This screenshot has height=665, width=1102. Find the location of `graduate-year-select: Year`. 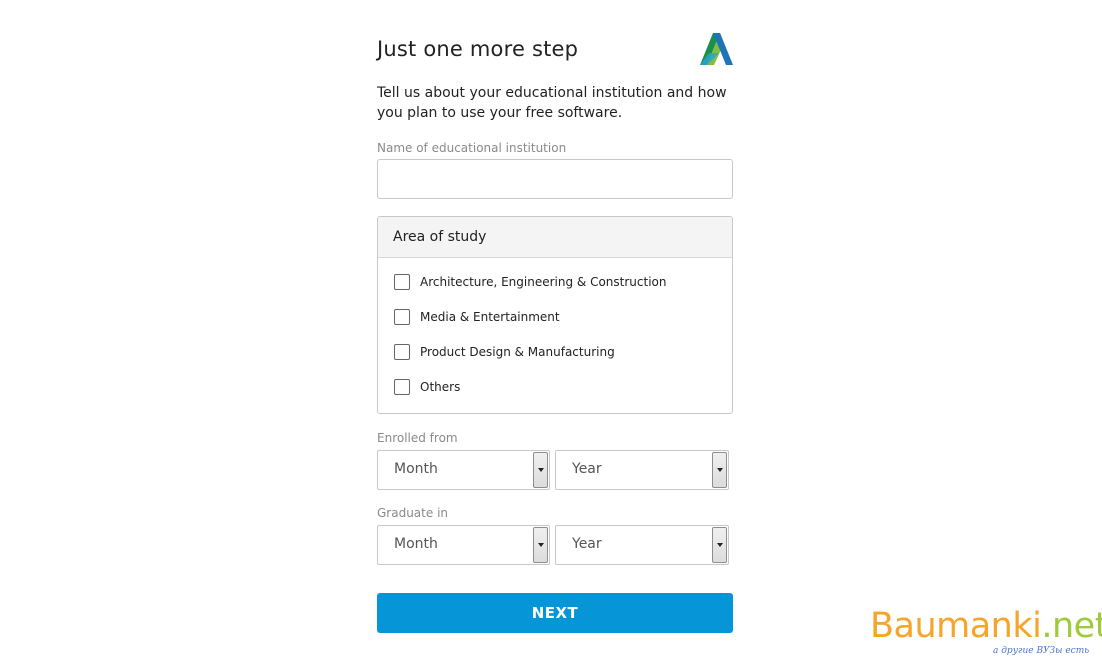

graduate-year-select: Year is located at coordinates (642, 545).